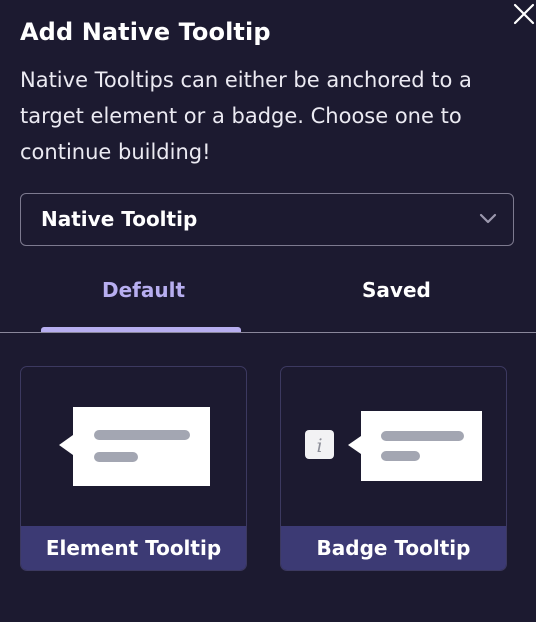  What do you see at coordinates (393, 548) in the screenshot?
I see `badge-tooltip-label: Badge Tooltip` at bounding box center [393, 548].